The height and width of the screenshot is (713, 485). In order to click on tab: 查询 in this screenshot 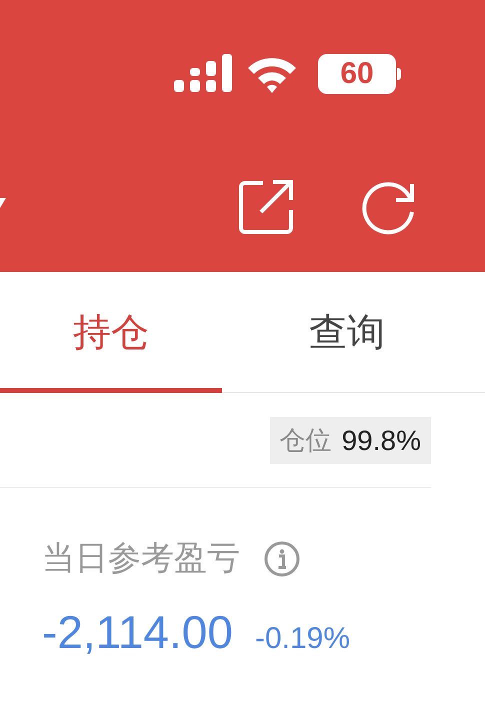, I will do `click(347, 332)`.